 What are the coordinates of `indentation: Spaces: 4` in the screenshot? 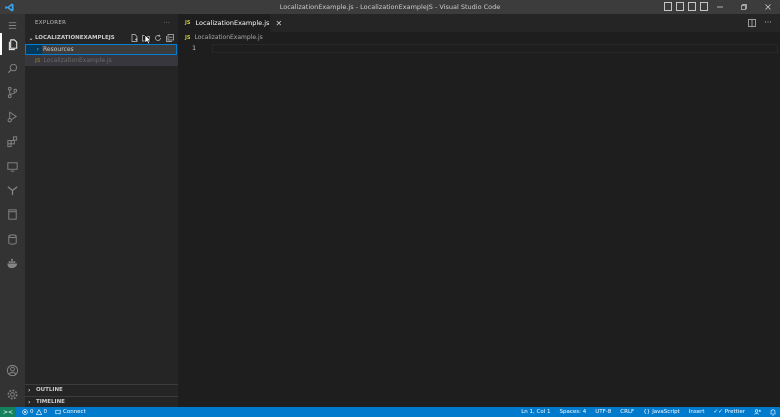 It's located at (573, 412).